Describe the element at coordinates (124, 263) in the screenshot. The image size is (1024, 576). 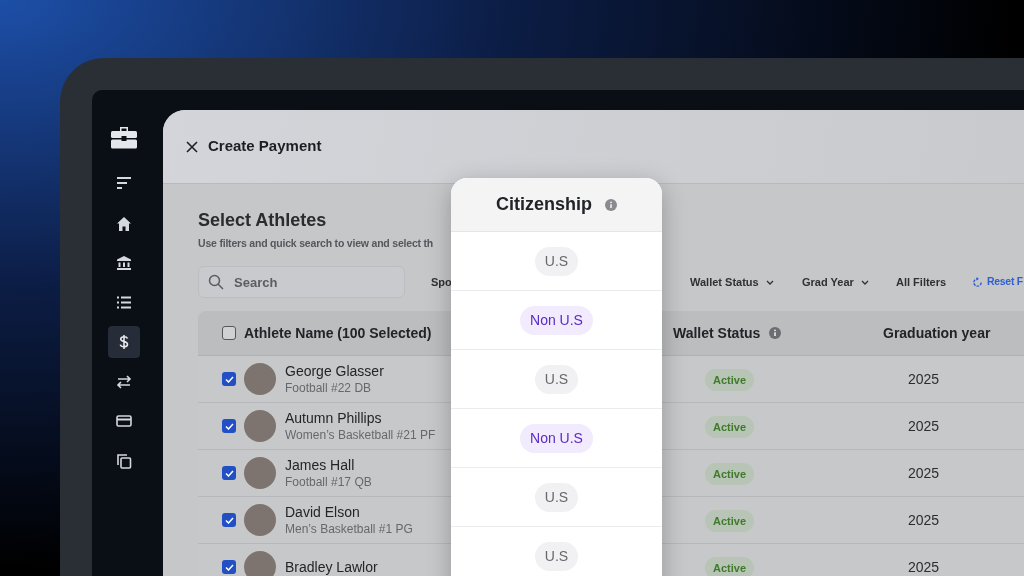
I see `bank-icon` at that location.